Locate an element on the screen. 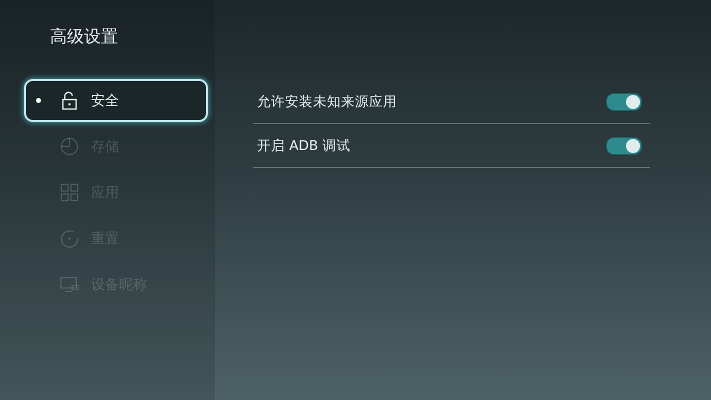 This screenshot has width=711, height=400. monitor-icon is located at coordinates (69, 284).